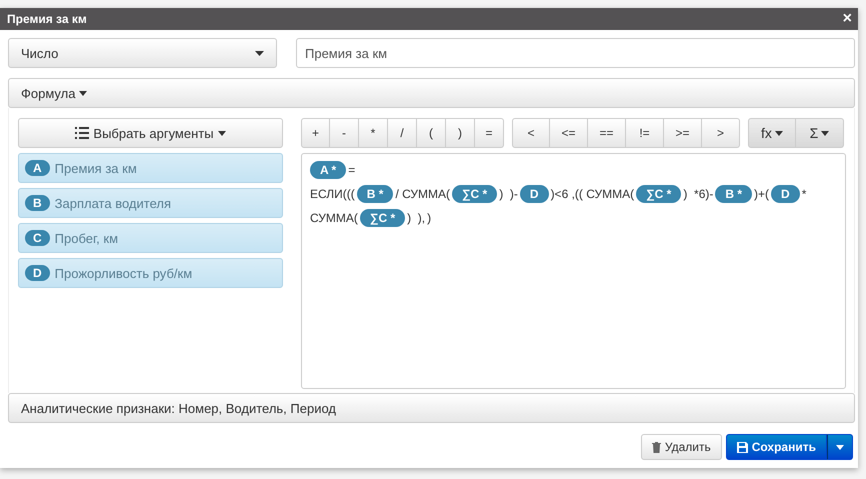  What do you see at coordinates (772, 133) in the screenshot?
I see `function-button: fx` at bounding box center [772, 133].